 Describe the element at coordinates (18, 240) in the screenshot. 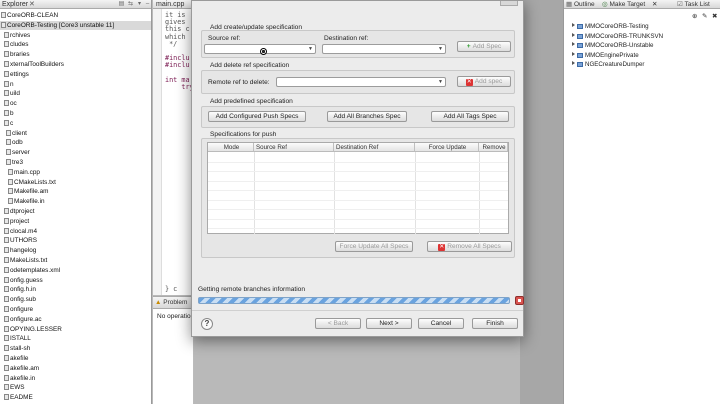

I see `tree-item: UTHORS` at that location.